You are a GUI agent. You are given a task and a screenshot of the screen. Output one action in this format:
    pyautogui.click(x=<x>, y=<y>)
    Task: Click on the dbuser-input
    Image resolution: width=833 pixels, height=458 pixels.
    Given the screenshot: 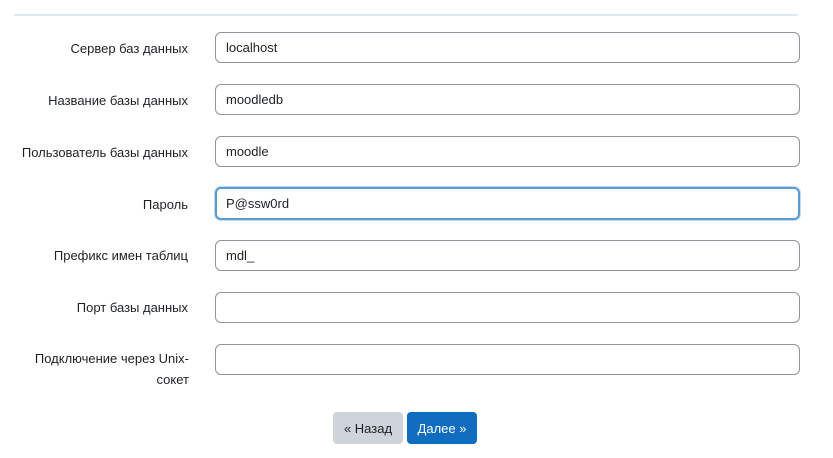 What is the action you would take?
    pyautogui.click(x=507, y=151)
    